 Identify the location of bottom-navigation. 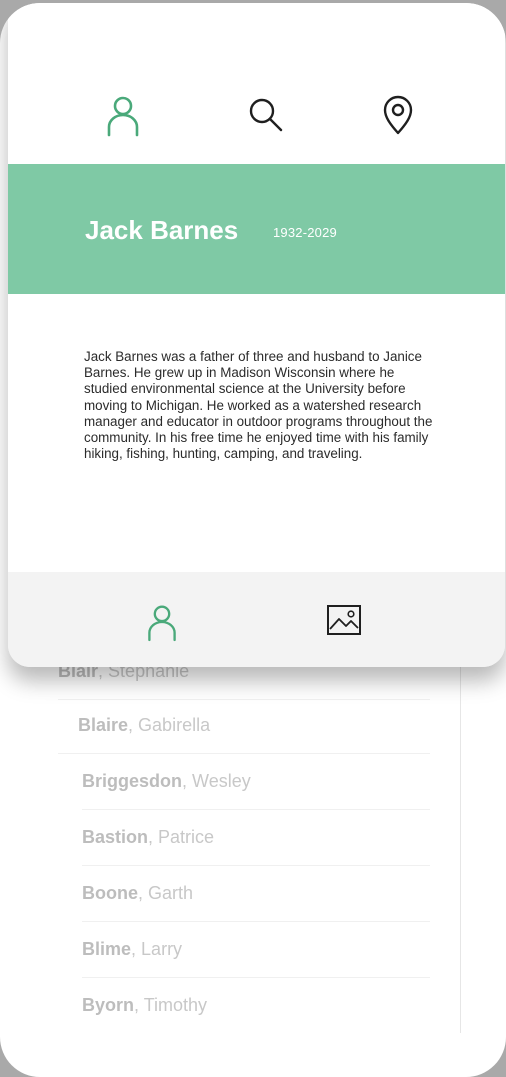
(256, 619).